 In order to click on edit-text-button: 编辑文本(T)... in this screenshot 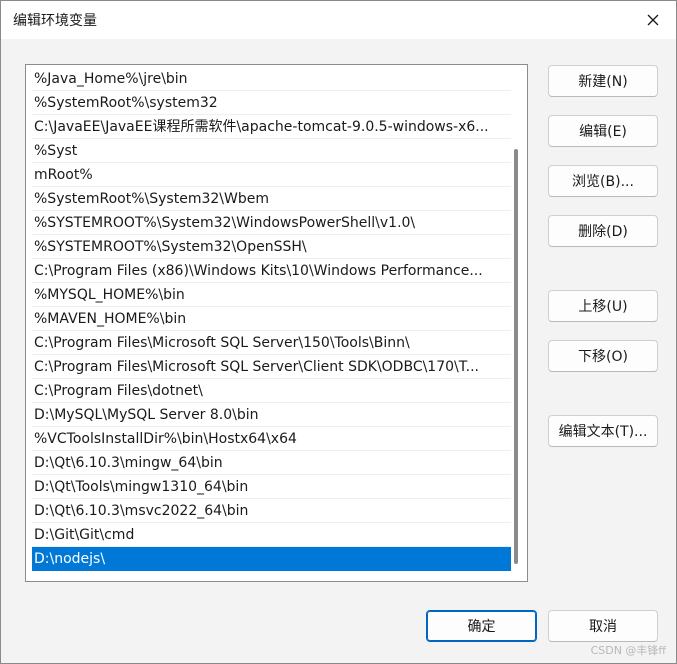, I will do `click(603, 431)`.